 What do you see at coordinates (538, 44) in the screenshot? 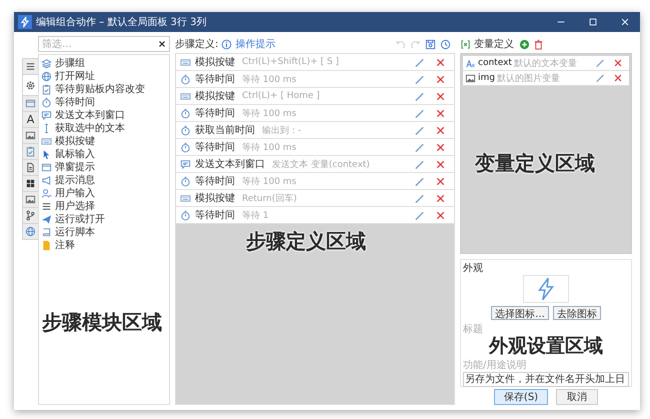
I see `trash-icon` at bounding box center [538, 44].